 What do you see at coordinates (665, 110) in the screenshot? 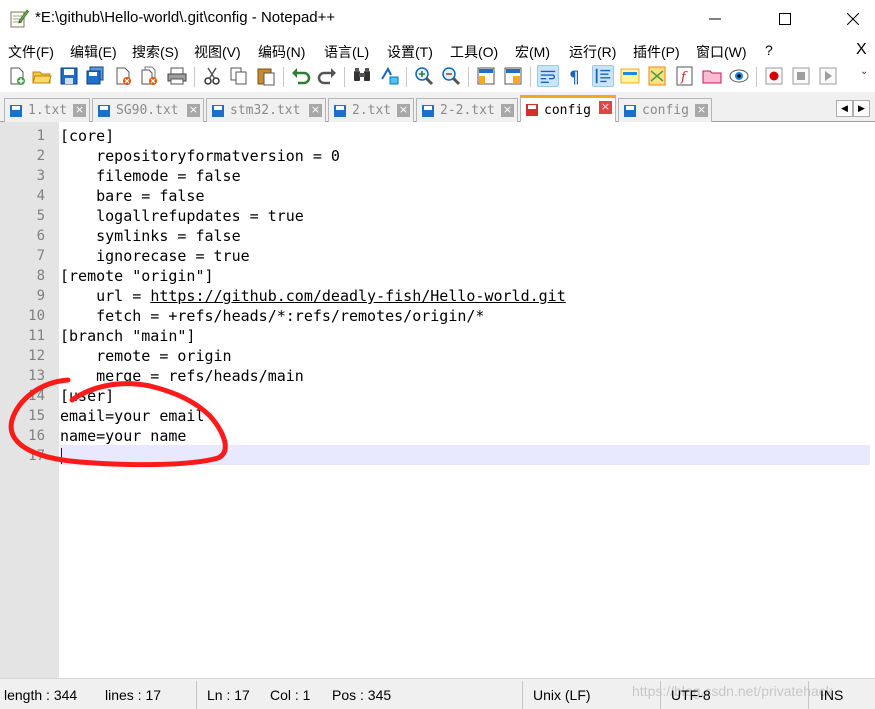
I see `tab-config: config ×` at bounding box center [665, 110].